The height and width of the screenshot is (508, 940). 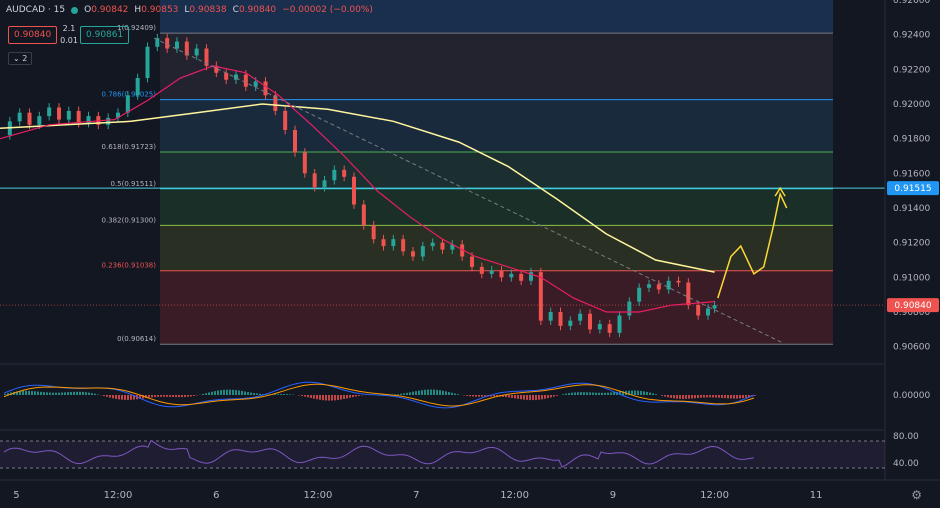 I want to click on x-tick-label: 11, so click(x=816, y=495).